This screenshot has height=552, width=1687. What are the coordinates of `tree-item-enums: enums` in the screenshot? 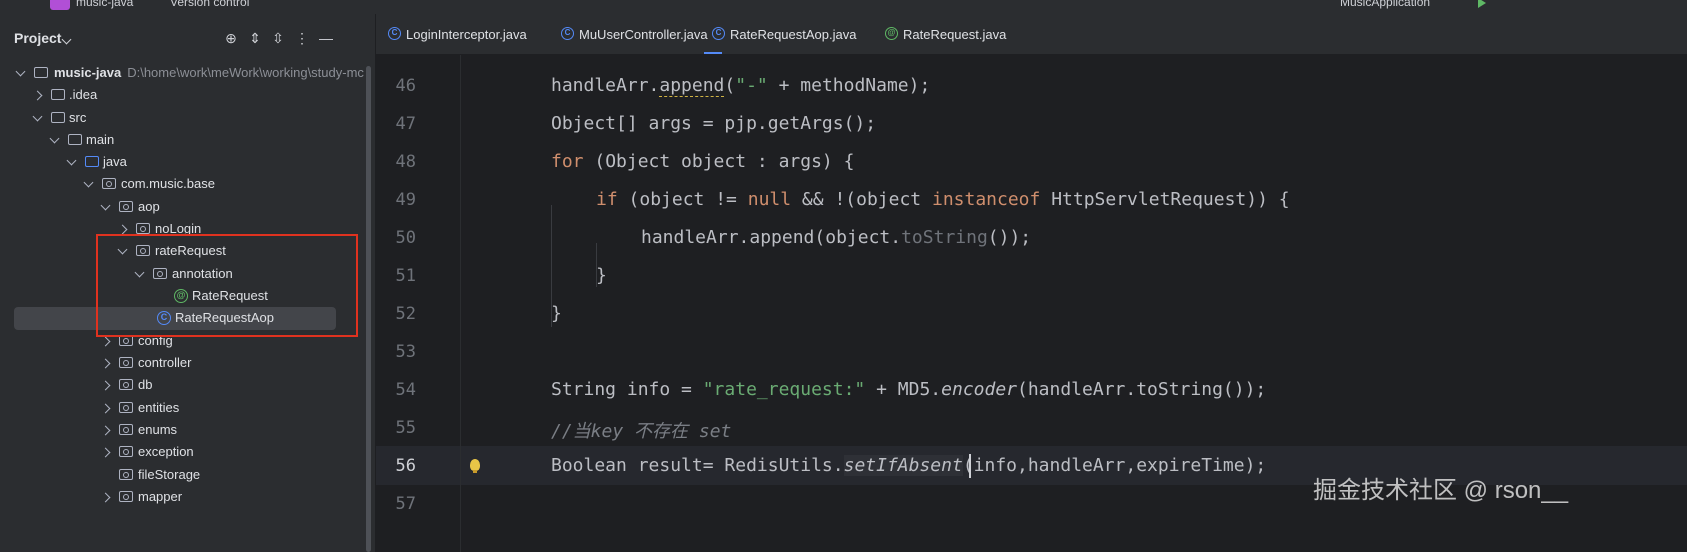 It's located at (189, 430).